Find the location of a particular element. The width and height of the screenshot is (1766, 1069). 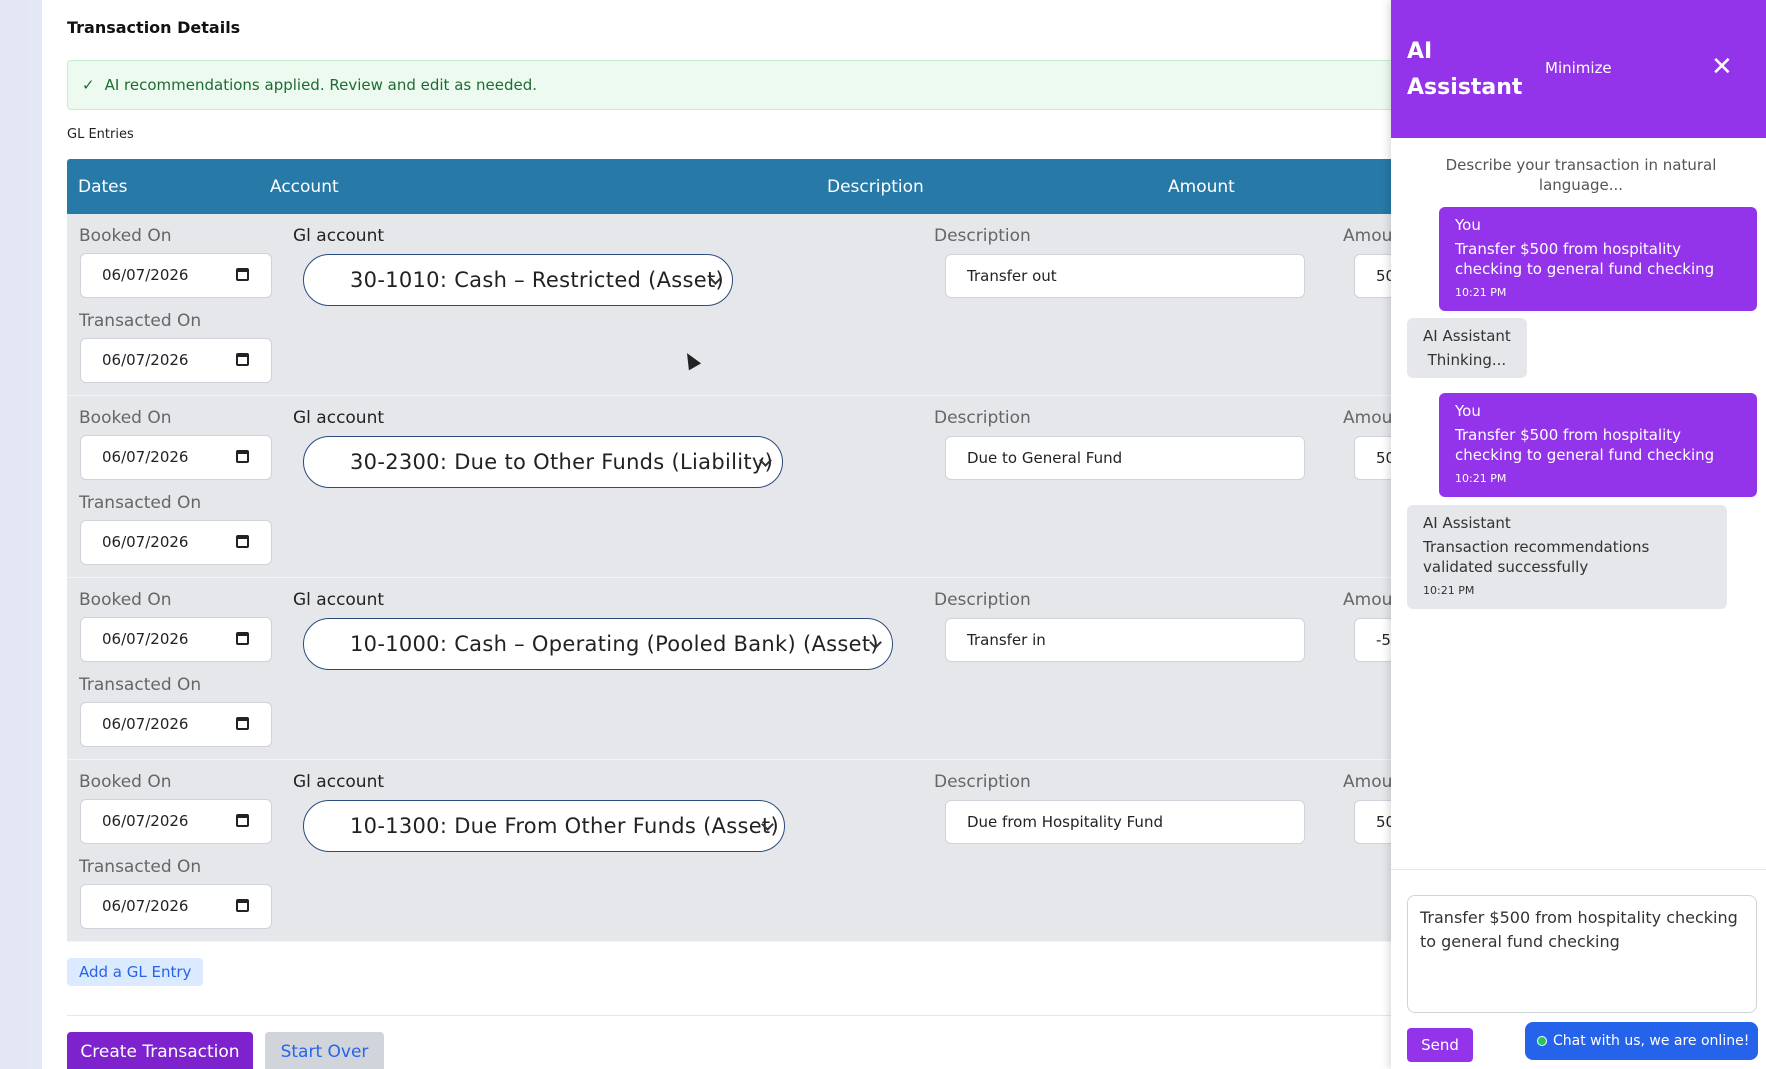

gl-account-select: 30-2300: Due to Other Funds (Liability) is located at coordinates (543, 462).